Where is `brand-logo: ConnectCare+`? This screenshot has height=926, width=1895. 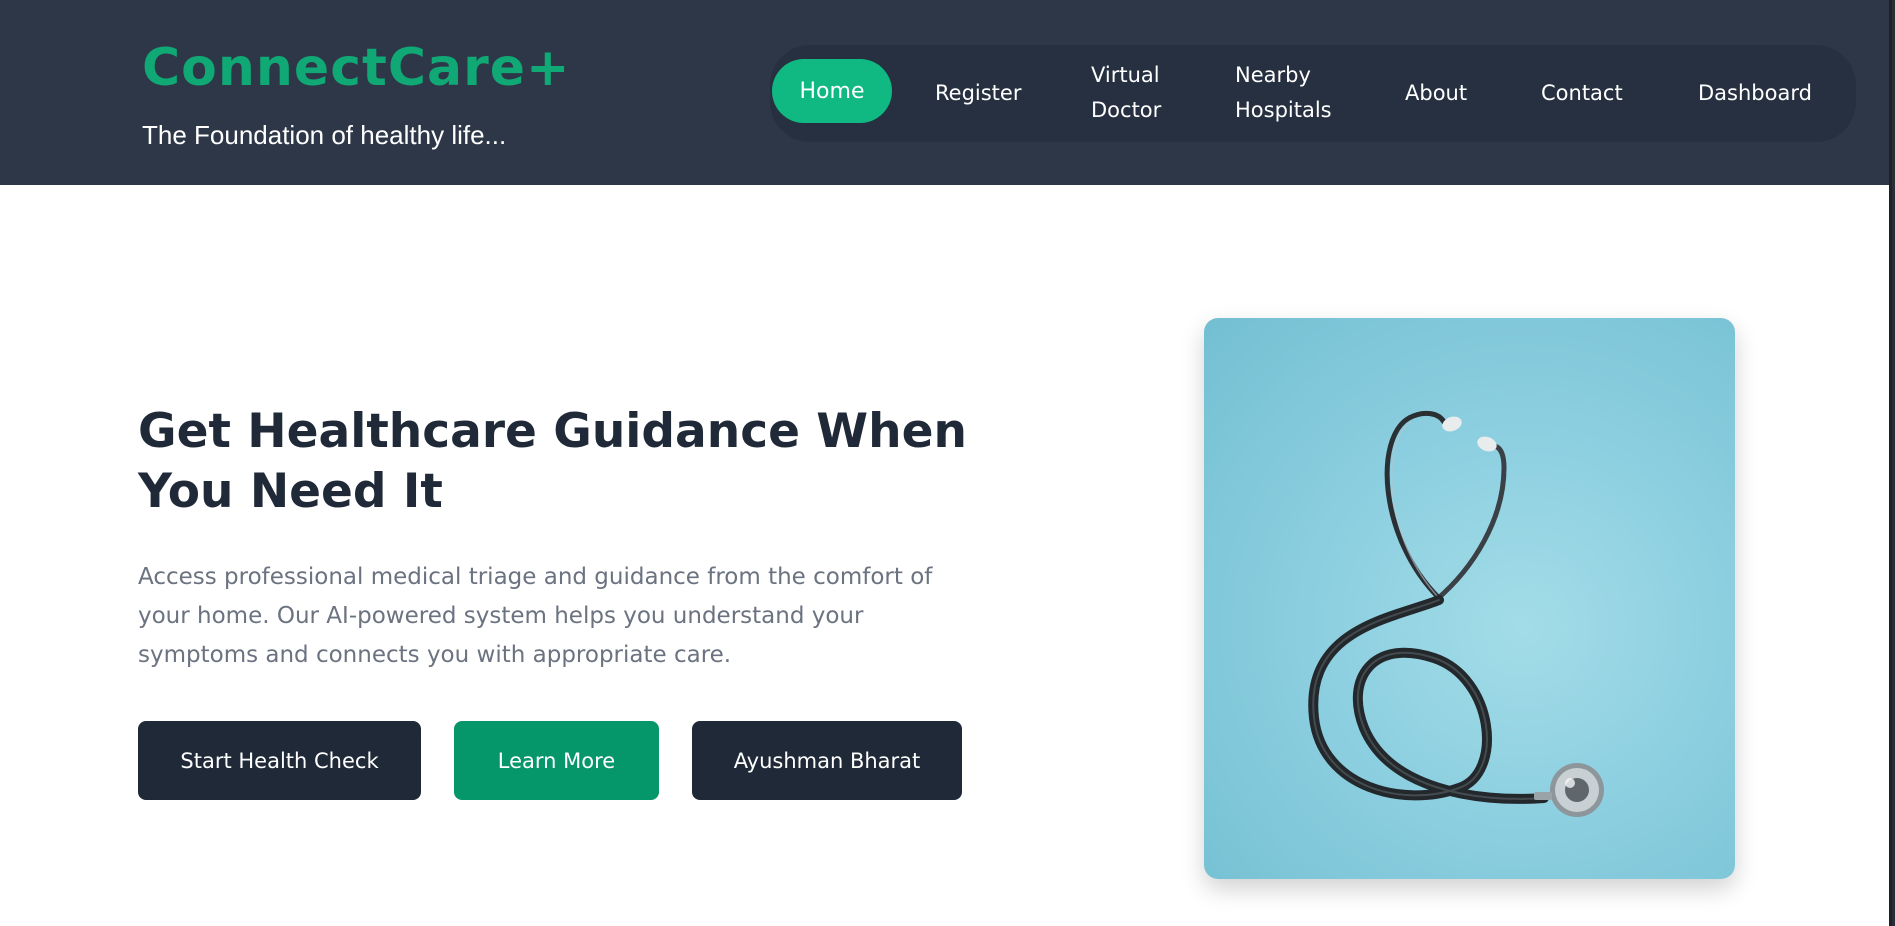 brand-logo: ConnectCare+ is located at coordinates (356, 68).